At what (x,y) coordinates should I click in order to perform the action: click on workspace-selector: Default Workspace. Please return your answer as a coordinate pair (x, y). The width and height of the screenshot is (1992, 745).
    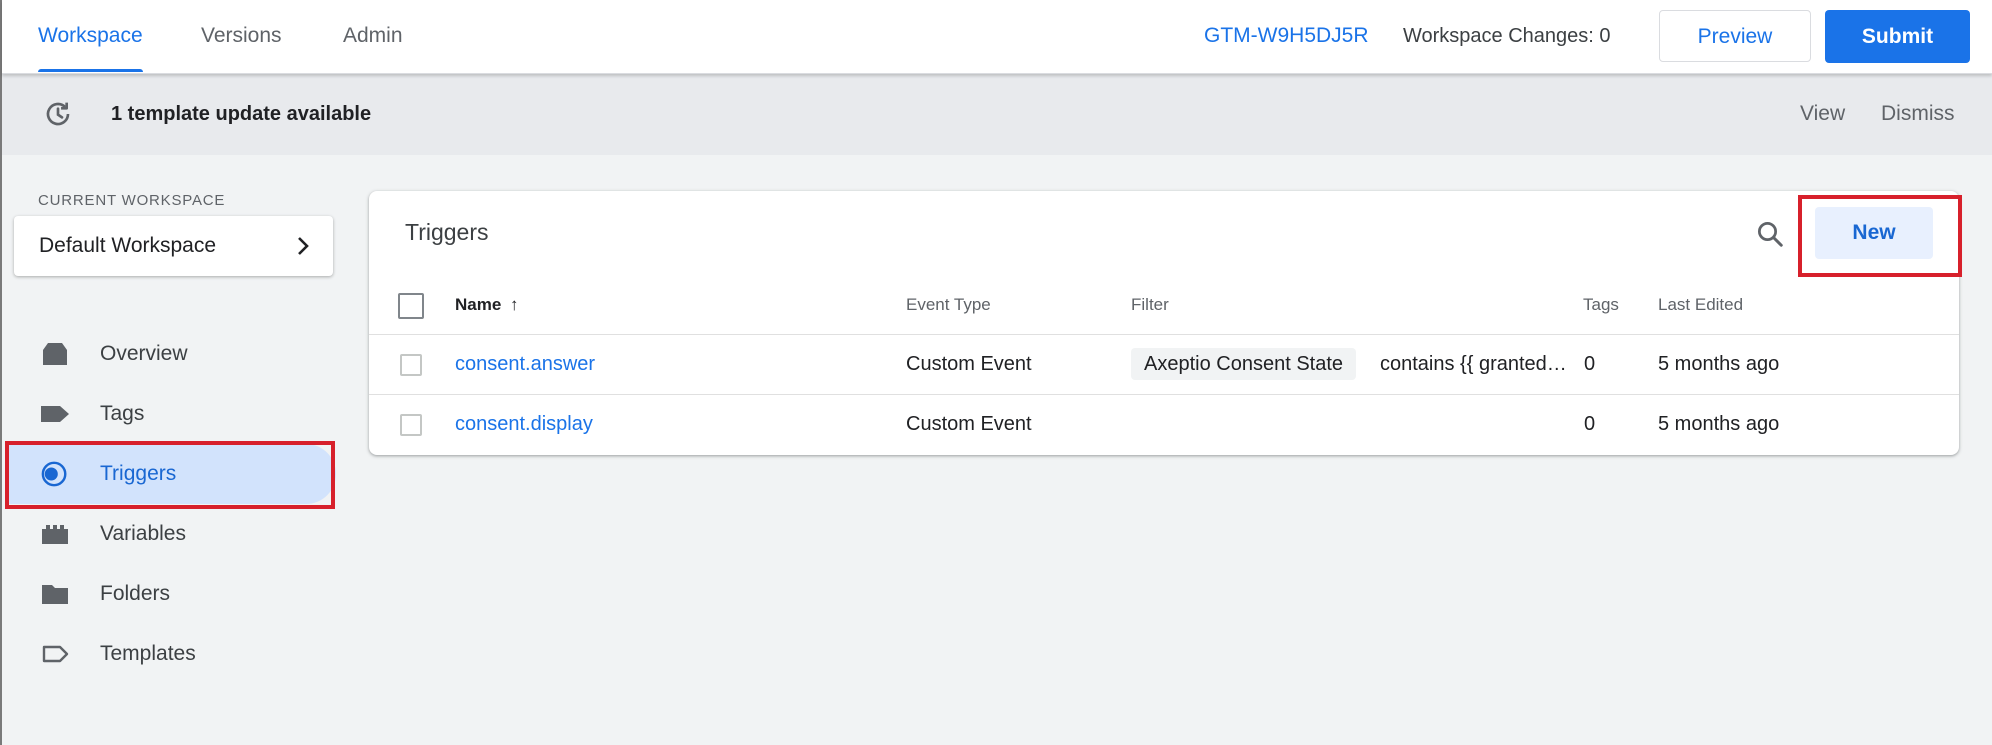
    Looking at the image, I should click on (173, 246).